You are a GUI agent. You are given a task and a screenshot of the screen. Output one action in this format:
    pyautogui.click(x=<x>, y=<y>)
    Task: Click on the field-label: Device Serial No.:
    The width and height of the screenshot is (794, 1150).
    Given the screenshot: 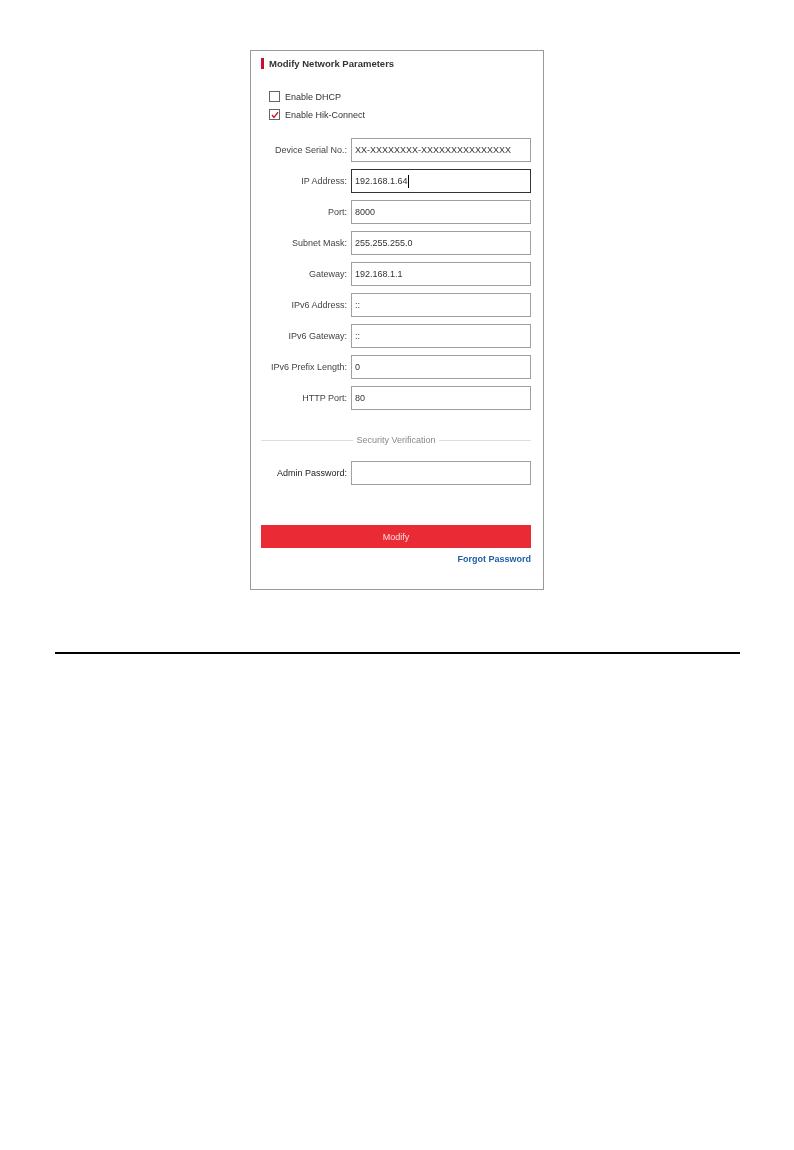 What is the action you would take?
    pyautogui.click(x=310, y=150)
    